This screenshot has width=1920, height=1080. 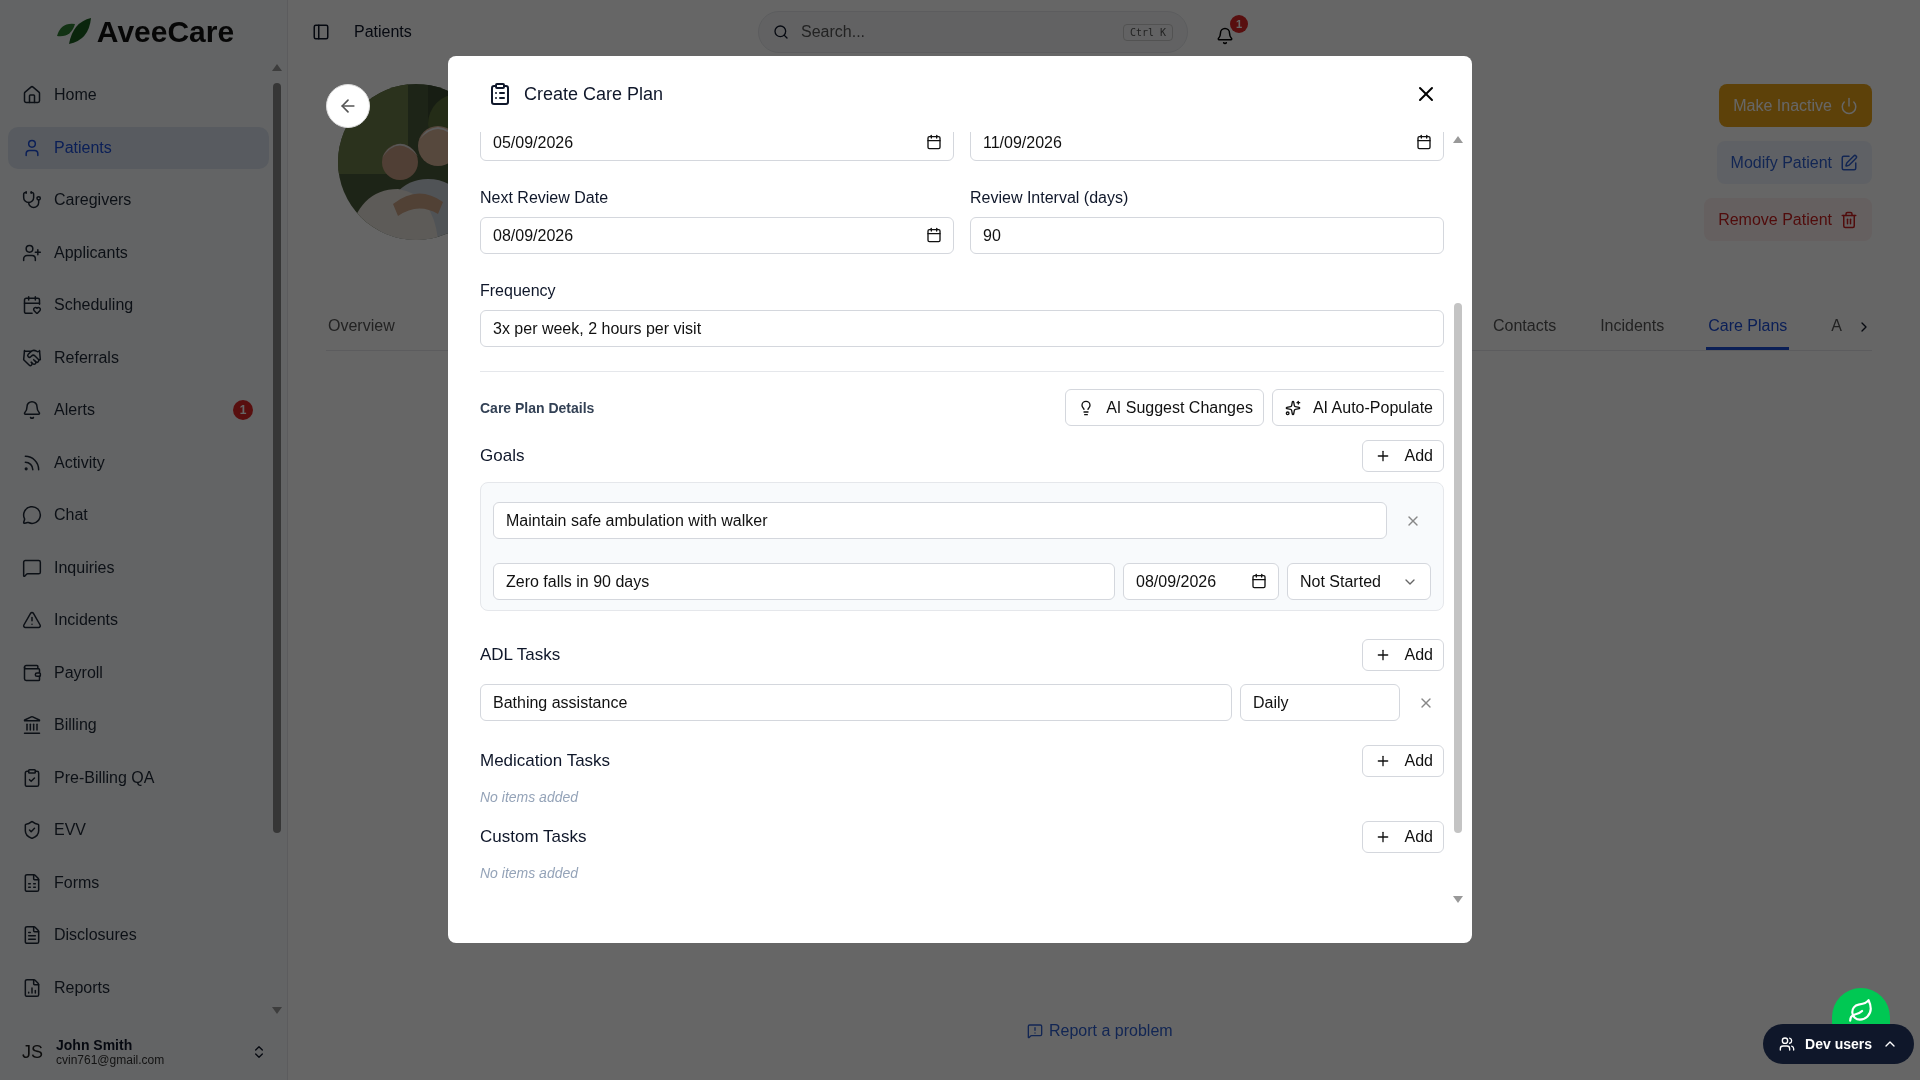 What do you see at coordinates (138, 567) in the screenshot?
I see `sidebar-item: Inquiries` at bounding box center [138, 567].